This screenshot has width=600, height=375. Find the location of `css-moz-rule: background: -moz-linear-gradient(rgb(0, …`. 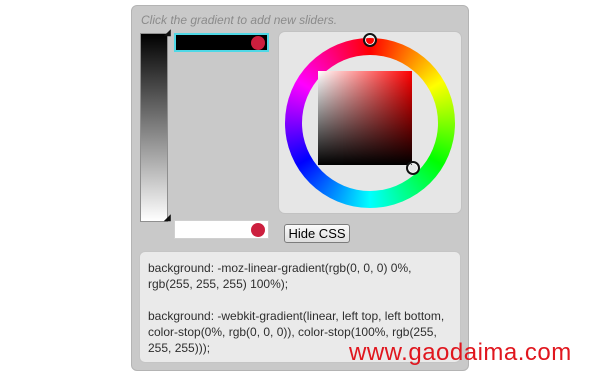

css-moz-rule: background: -moz-linear-gradient(rgb(0, … is located at coordinates (280, 276).